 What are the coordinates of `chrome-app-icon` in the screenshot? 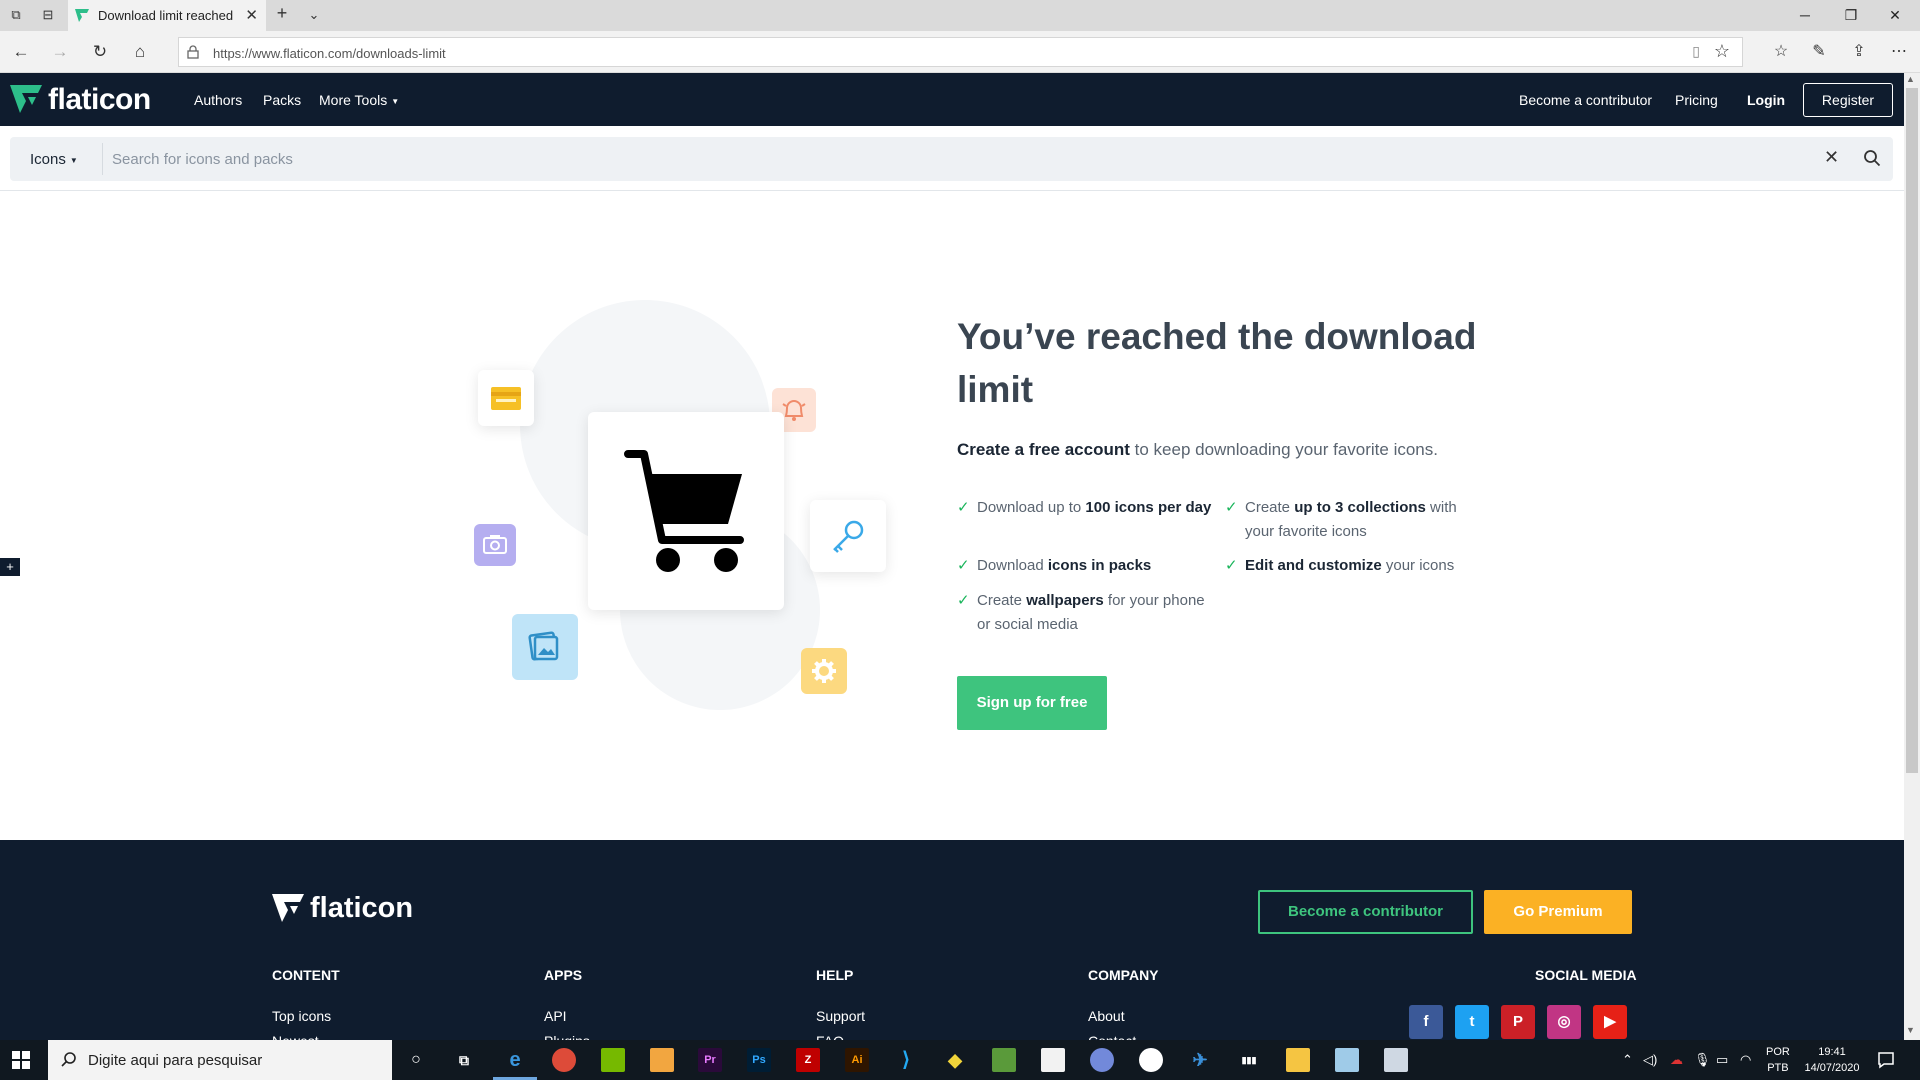 It's located at (564, 1060).